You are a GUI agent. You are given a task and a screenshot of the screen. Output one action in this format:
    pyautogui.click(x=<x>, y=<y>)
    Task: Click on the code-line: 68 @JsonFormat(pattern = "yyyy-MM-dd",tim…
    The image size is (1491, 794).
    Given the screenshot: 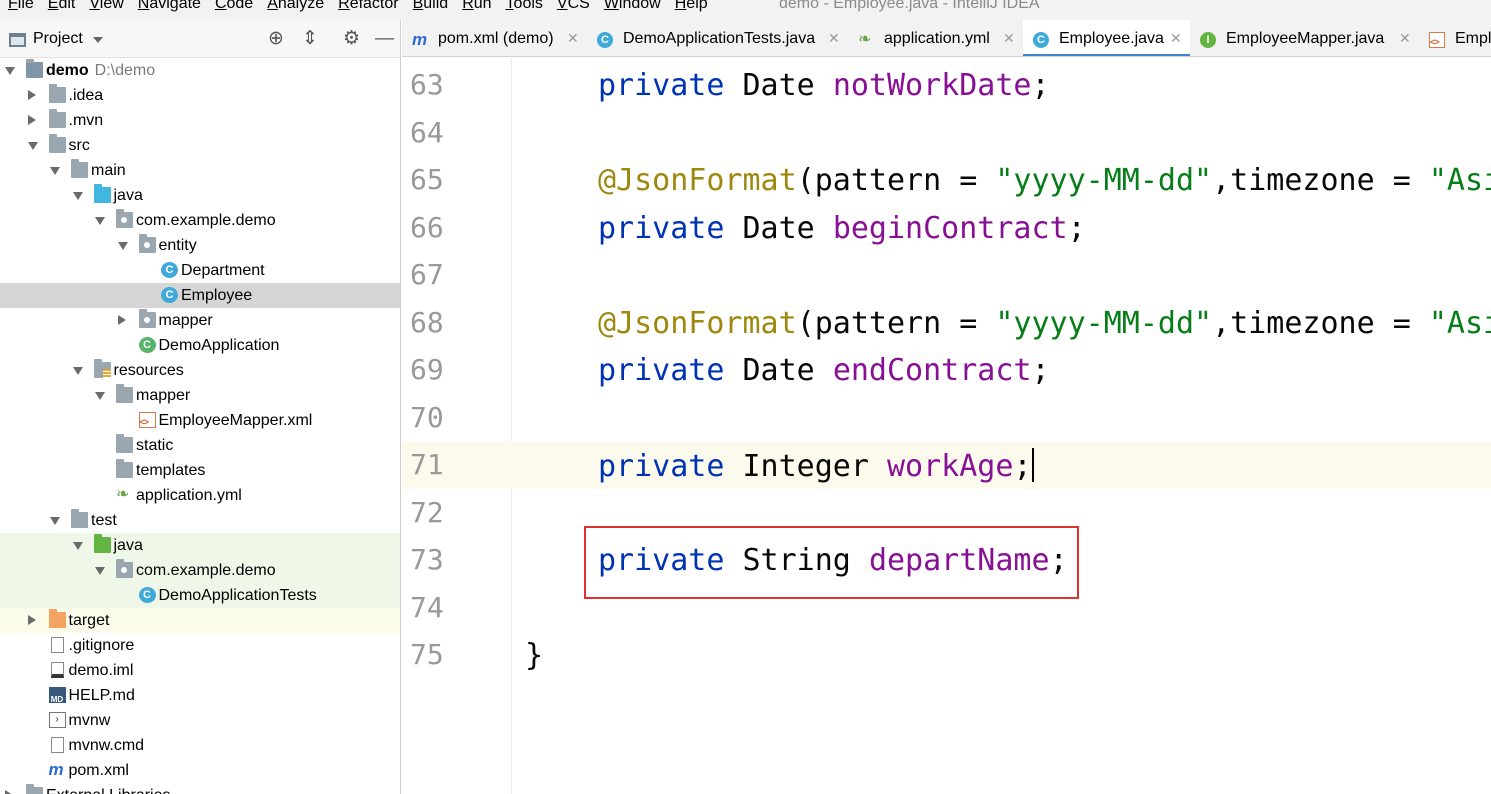 What is the action you would take?
    pyautogui.click(x=946, y=322)
    